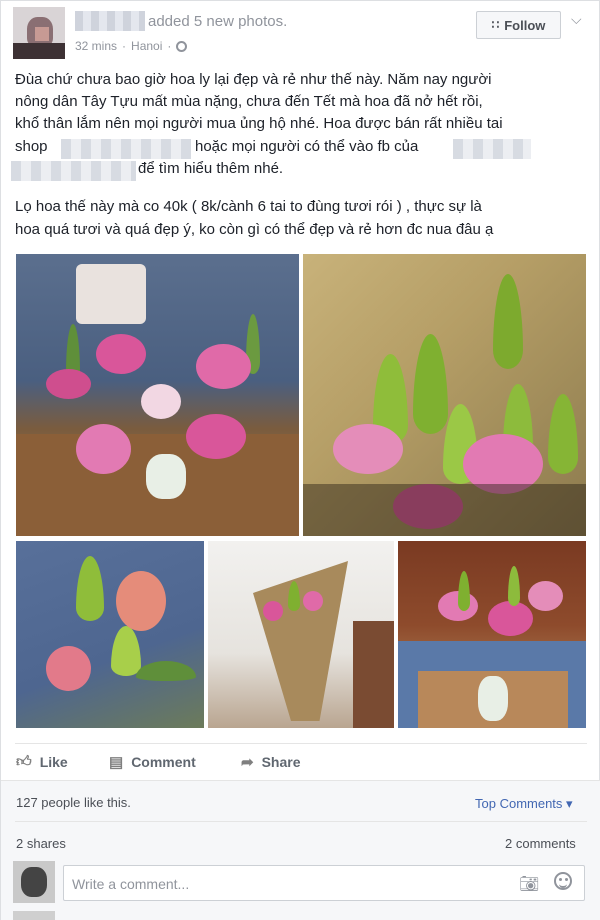 This screenshot has width=600, height=920. Describe the element at coordinates (110, 21) in the screenshot. I see `author-name-redacted` at that location.